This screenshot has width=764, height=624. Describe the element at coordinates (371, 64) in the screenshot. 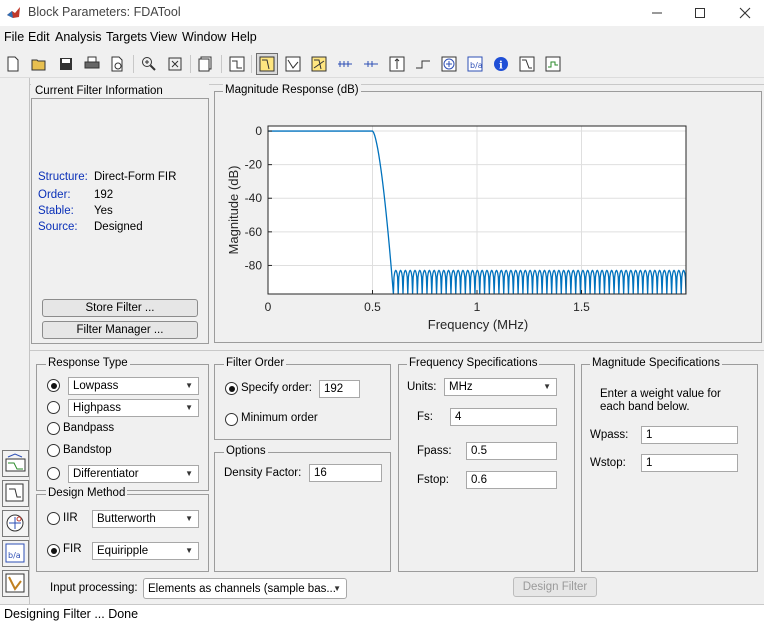

I see `phase-delay-icon` at that location.